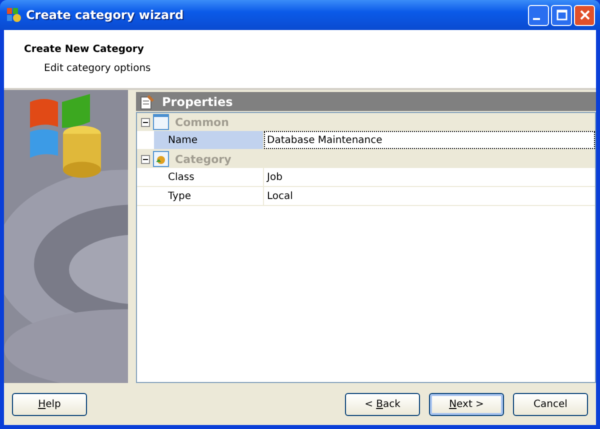 The height and width of the screenshot is (429, 600). I want to click on window-title: Create category wizard, so click(105, 15).